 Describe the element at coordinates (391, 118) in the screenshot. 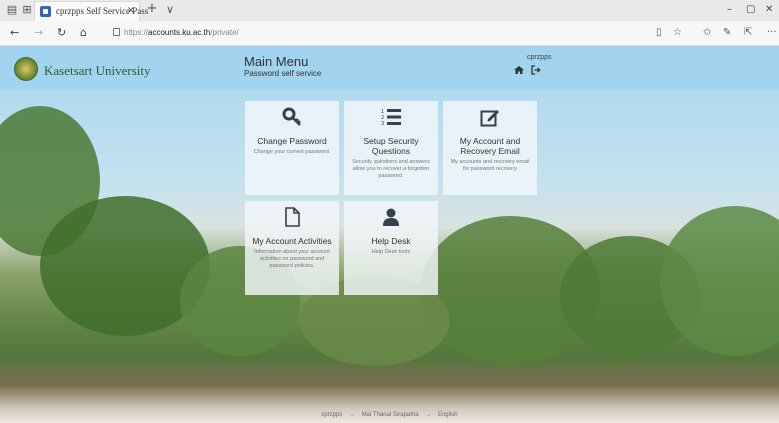

I see `list-ordered-icon: 1 2 3` at that location.